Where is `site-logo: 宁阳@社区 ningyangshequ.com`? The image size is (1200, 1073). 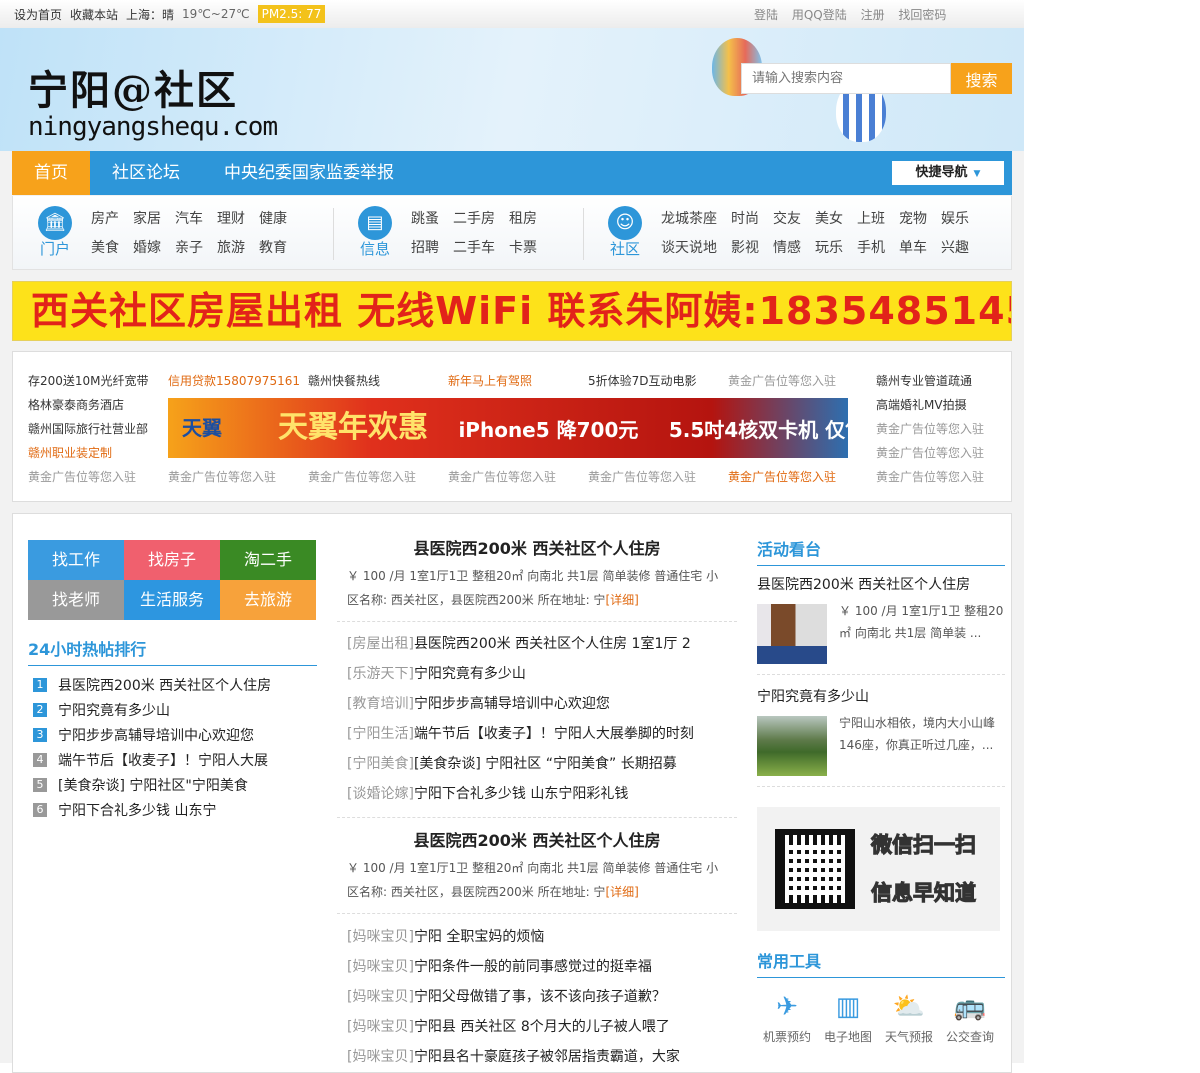 site-logo: 宁阳@社区 ningyangshequ.com is located at coordinates (153, 100).